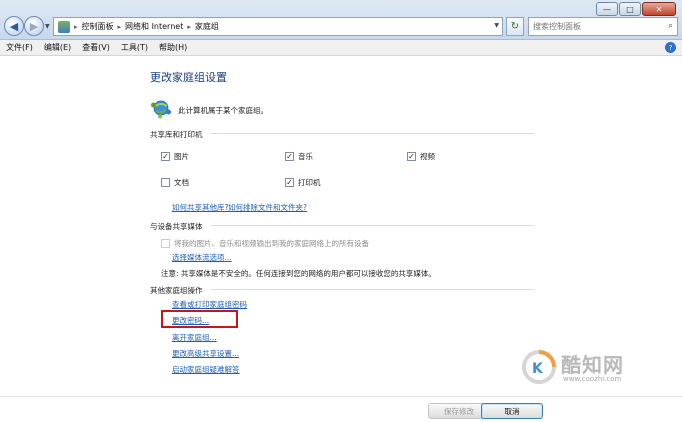 Image resolution: width=682 pixels, height=422 pixels. I want to click on refresh-button: ↻, so click(515, 26).